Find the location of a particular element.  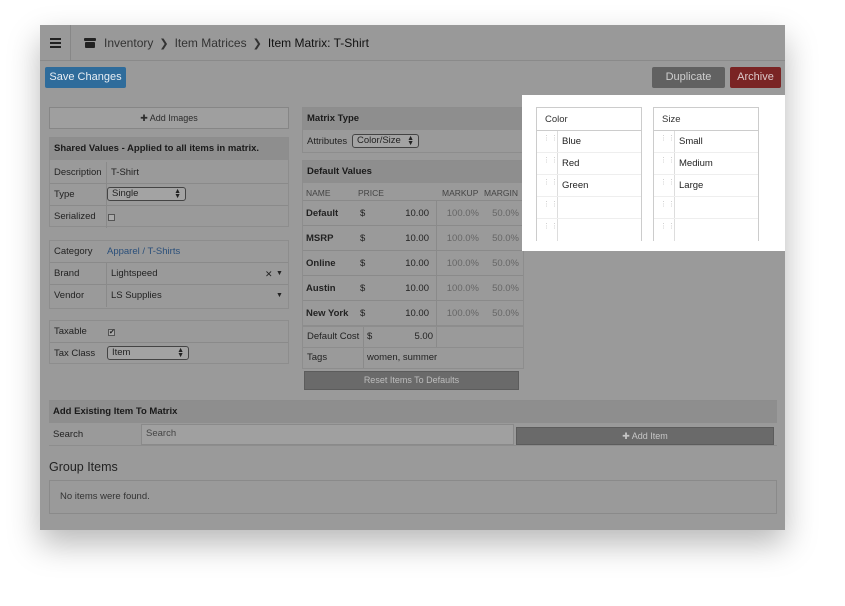

price-row-msrp: MSRP $ 10.00 100.0% 50.0% is located at coordinates (413, 238).